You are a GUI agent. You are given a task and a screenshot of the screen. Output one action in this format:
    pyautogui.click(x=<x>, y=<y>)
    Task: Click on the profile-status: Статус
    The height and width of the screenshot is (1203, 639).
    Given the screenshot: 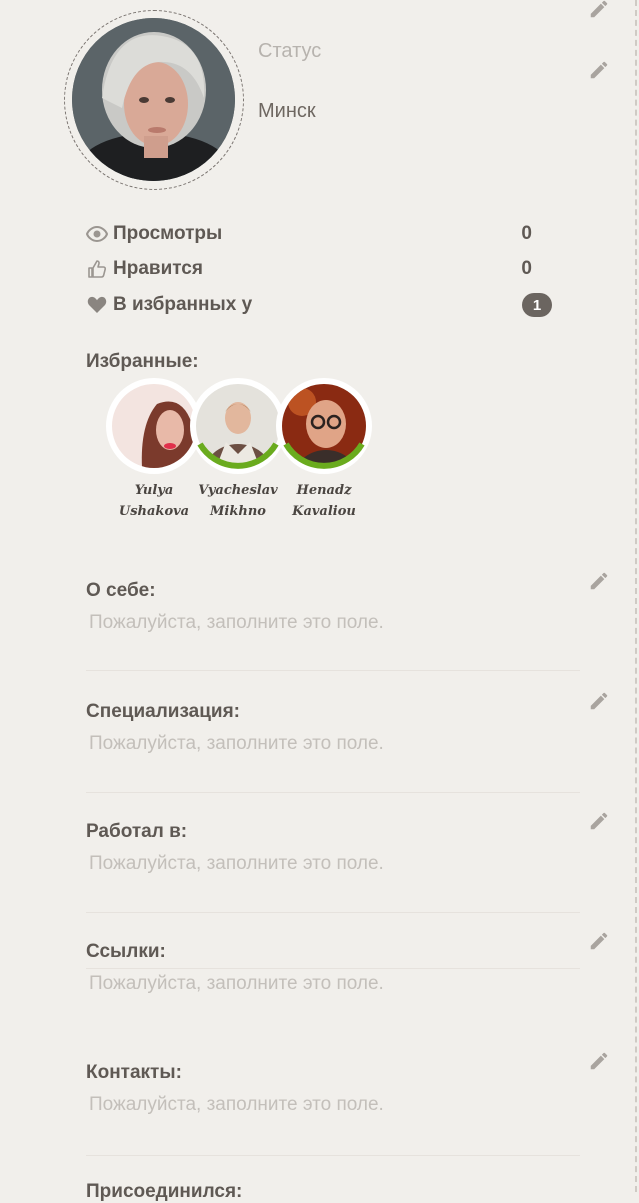 What is the action you would take?
    pyautogui.click(x=289, y=51)
    